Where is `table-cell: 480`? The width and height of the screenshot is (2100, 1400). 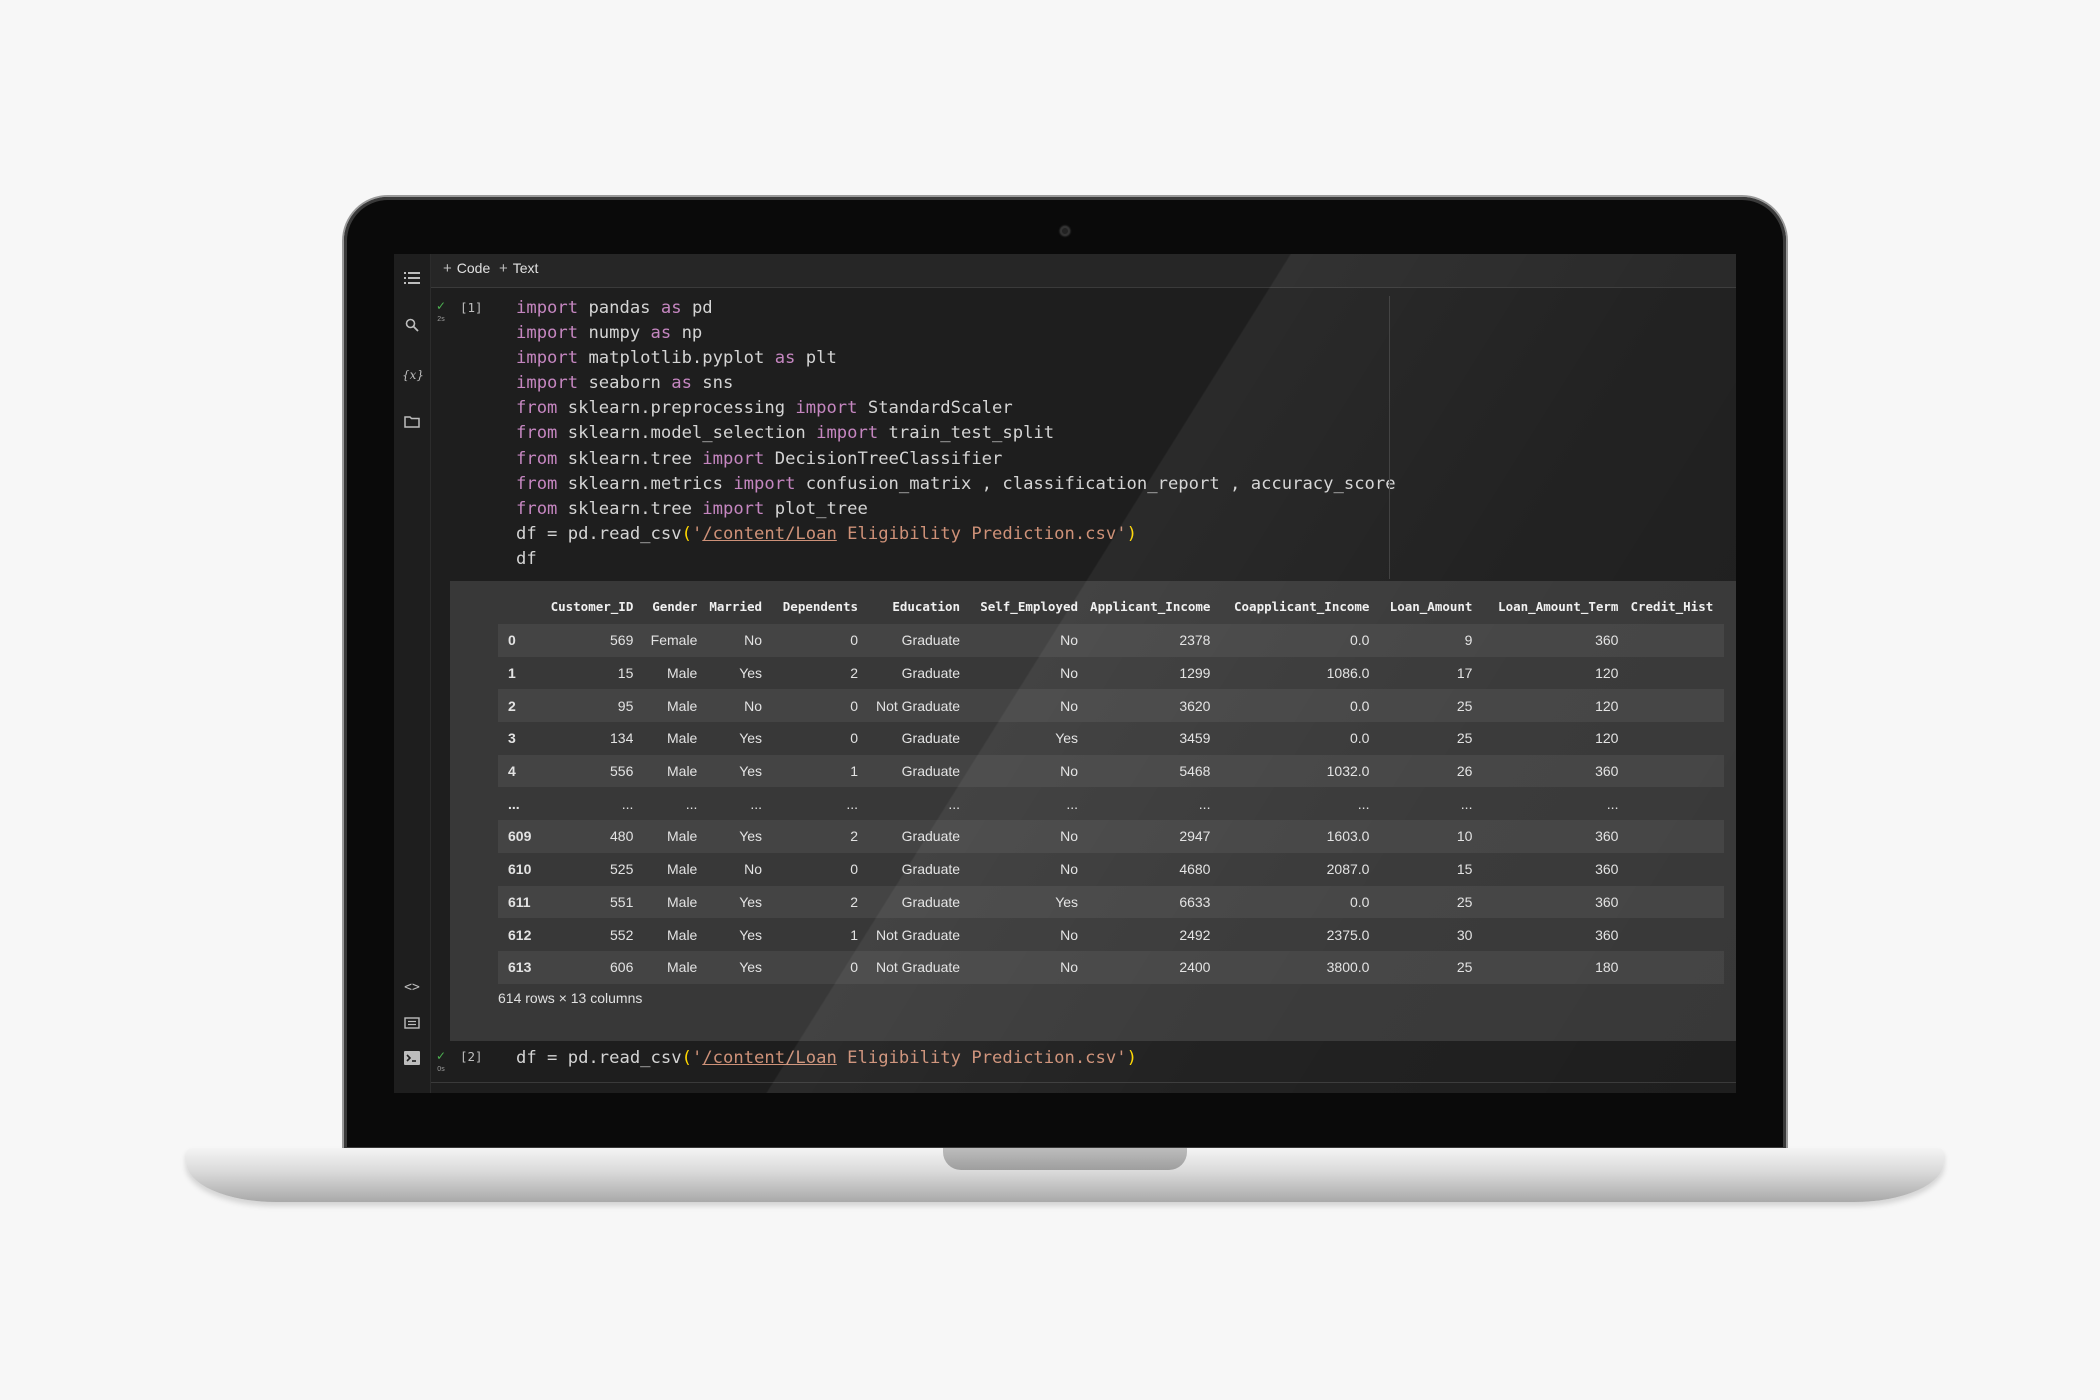
table-cell: 480 is located at coordinates (622, 836).